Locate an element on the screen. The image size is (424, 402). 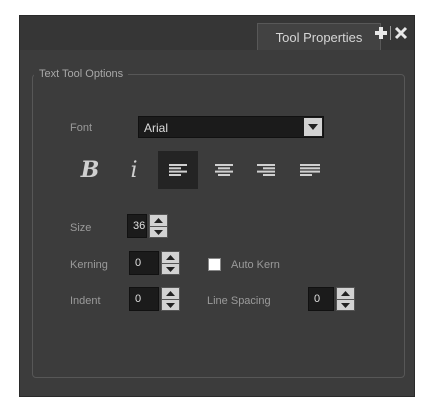
kerning-spin is located at coordinates (170, 263).